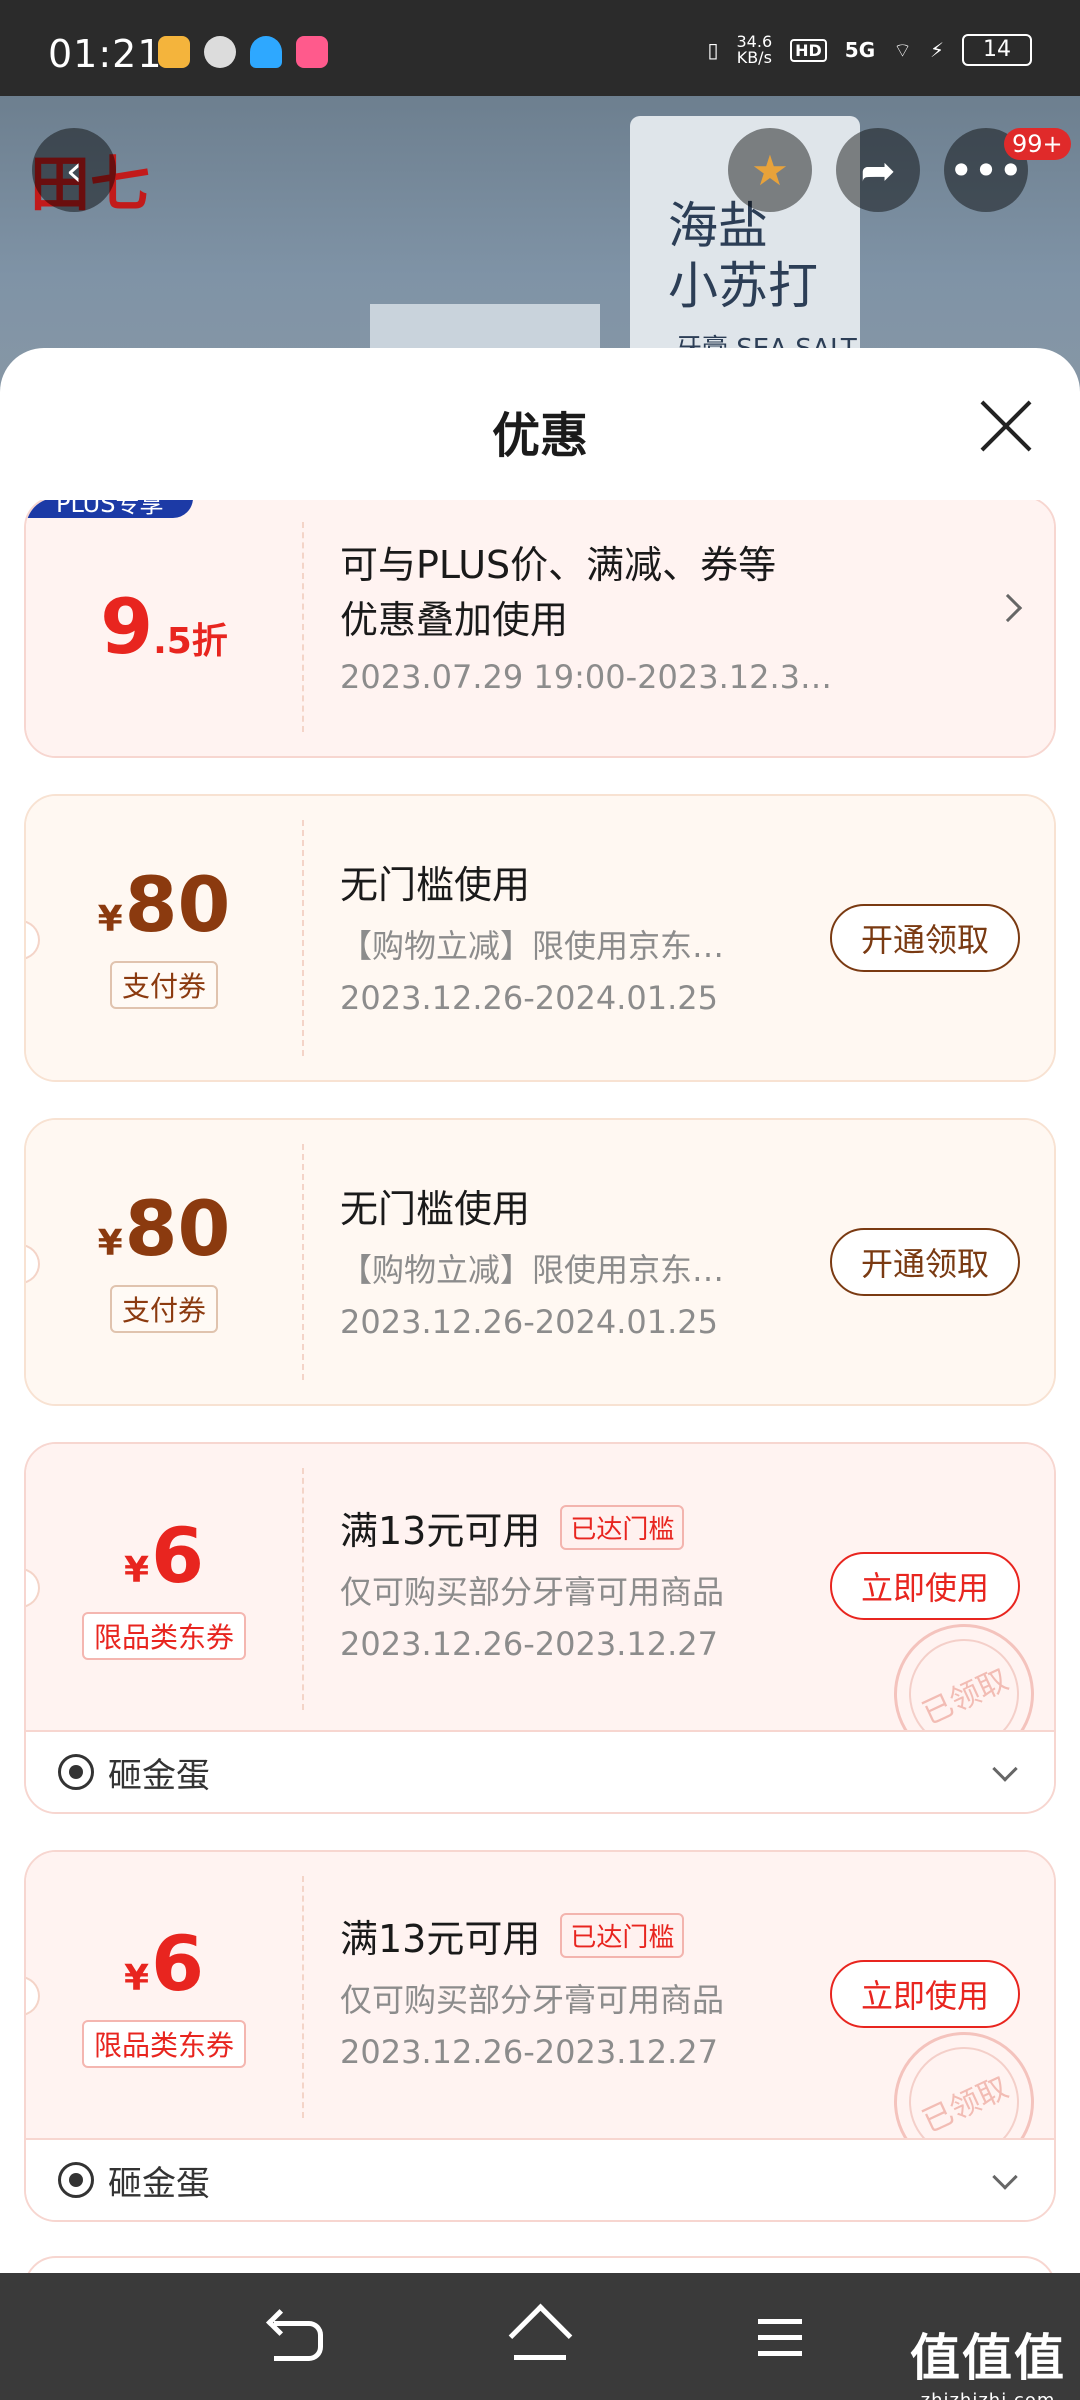 This screenshot has width=1080, height=2400. Describe the element at coordinates (860, 50) in the screenshot. I see `signal-icon: 5G` at that location.